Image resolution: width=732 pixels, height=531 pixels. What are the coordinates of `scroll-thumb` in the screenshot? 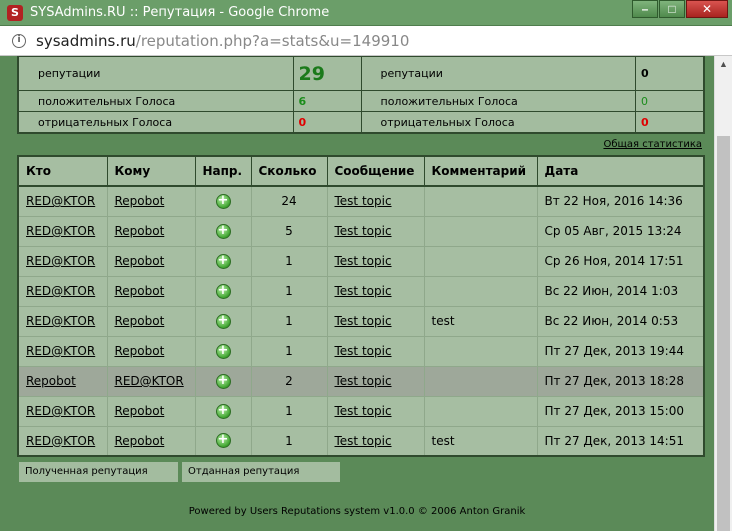 It's located at (723, 333).